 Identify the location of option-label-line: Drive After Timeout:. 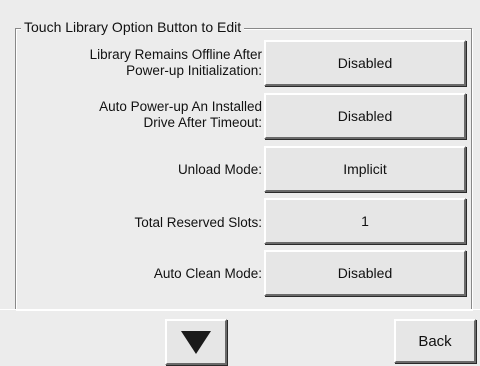
(202, 122).